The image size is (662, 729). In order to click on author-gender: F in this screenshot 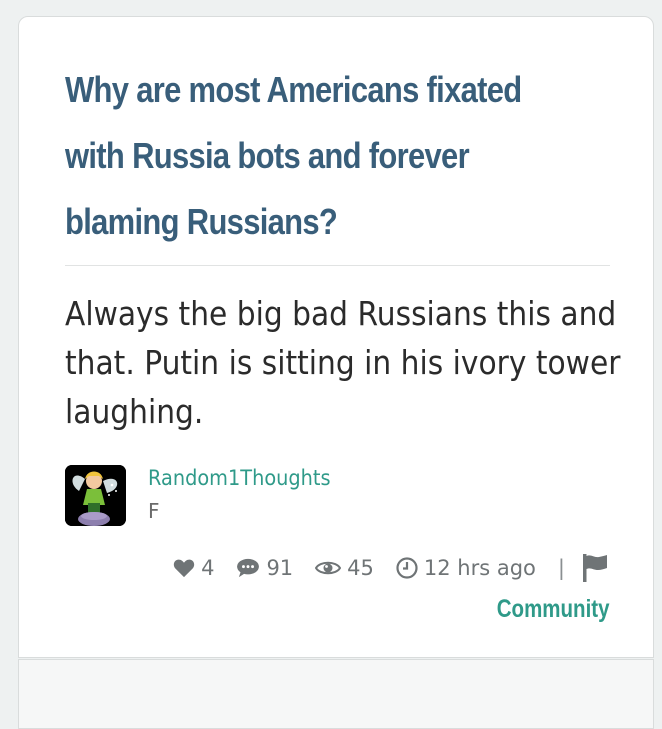, I will do `click(154, 511)`.